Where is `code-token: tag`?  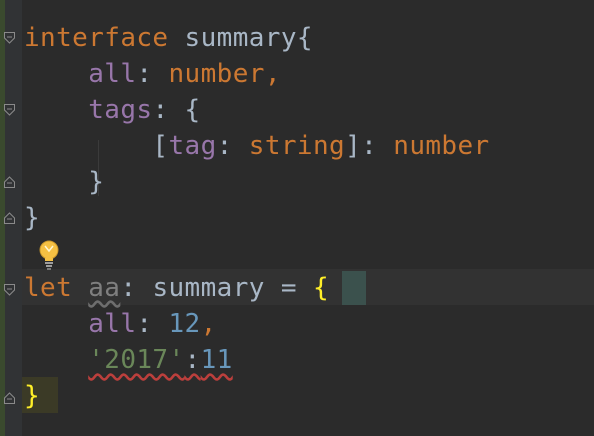
code-token: tag is located at coordinates (192, 146).